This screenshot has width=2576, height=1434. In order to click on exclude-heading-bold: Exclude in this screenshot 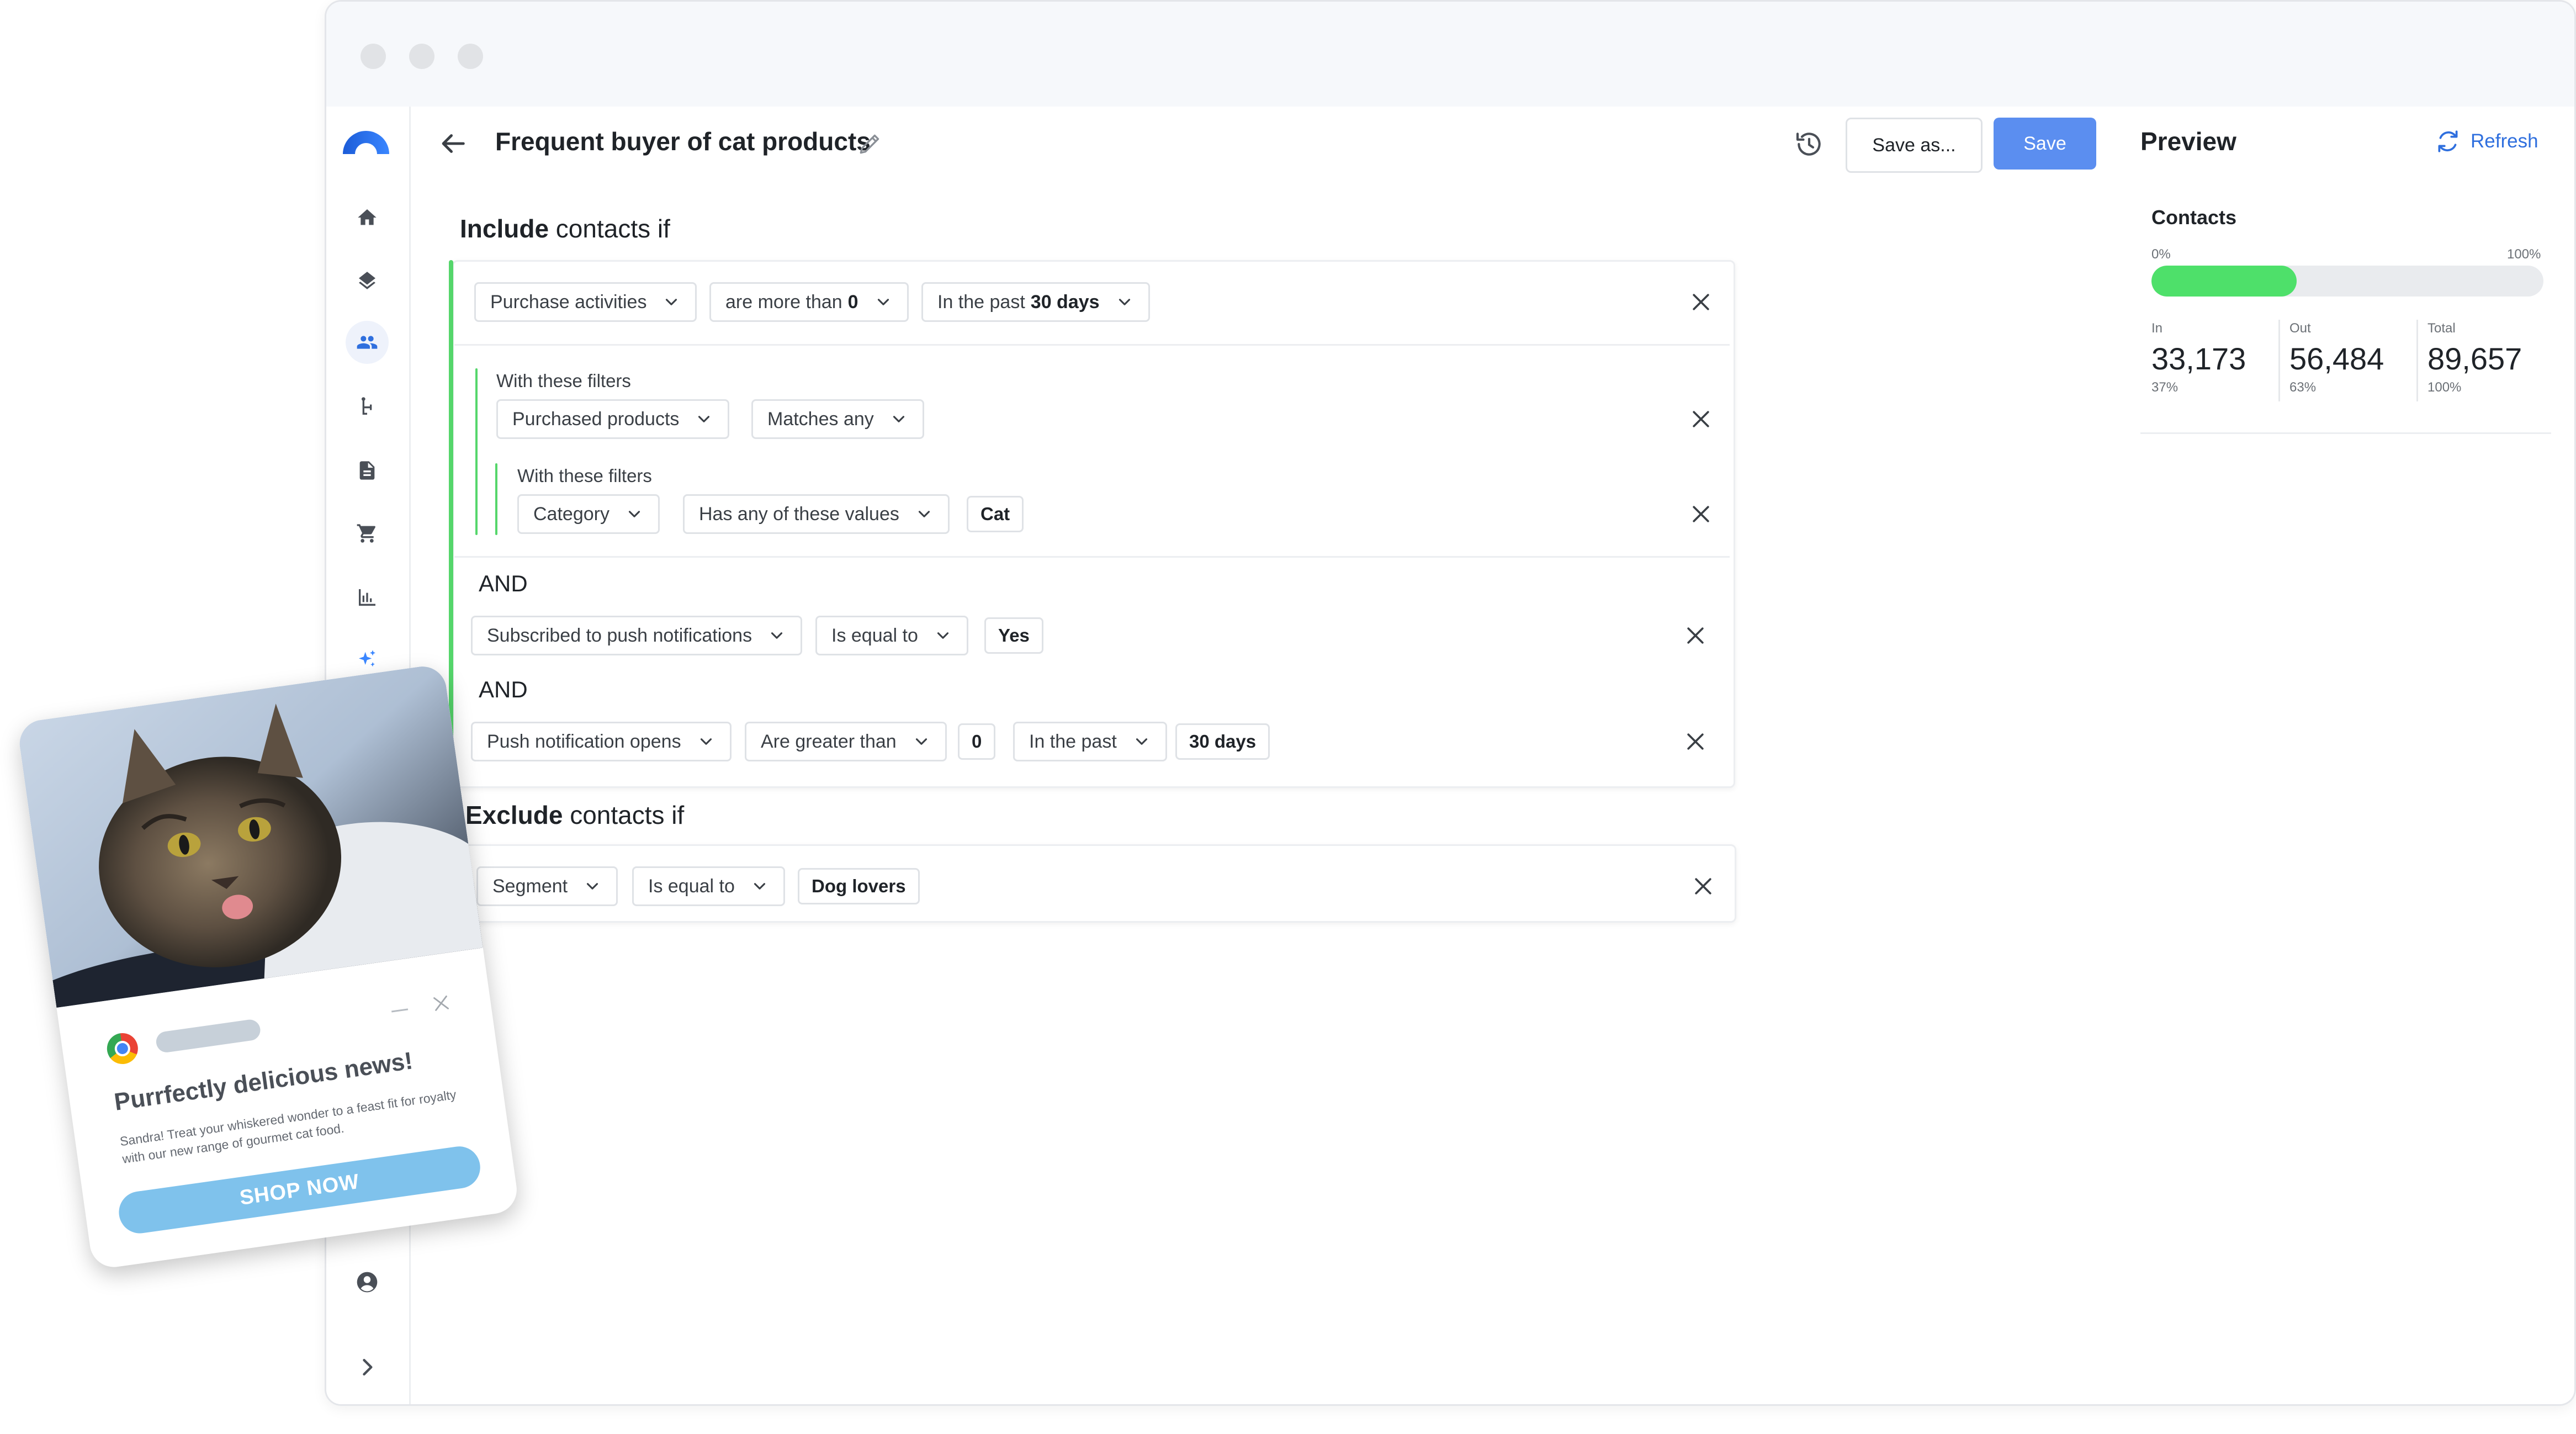, I will do `click(514, 815)`.